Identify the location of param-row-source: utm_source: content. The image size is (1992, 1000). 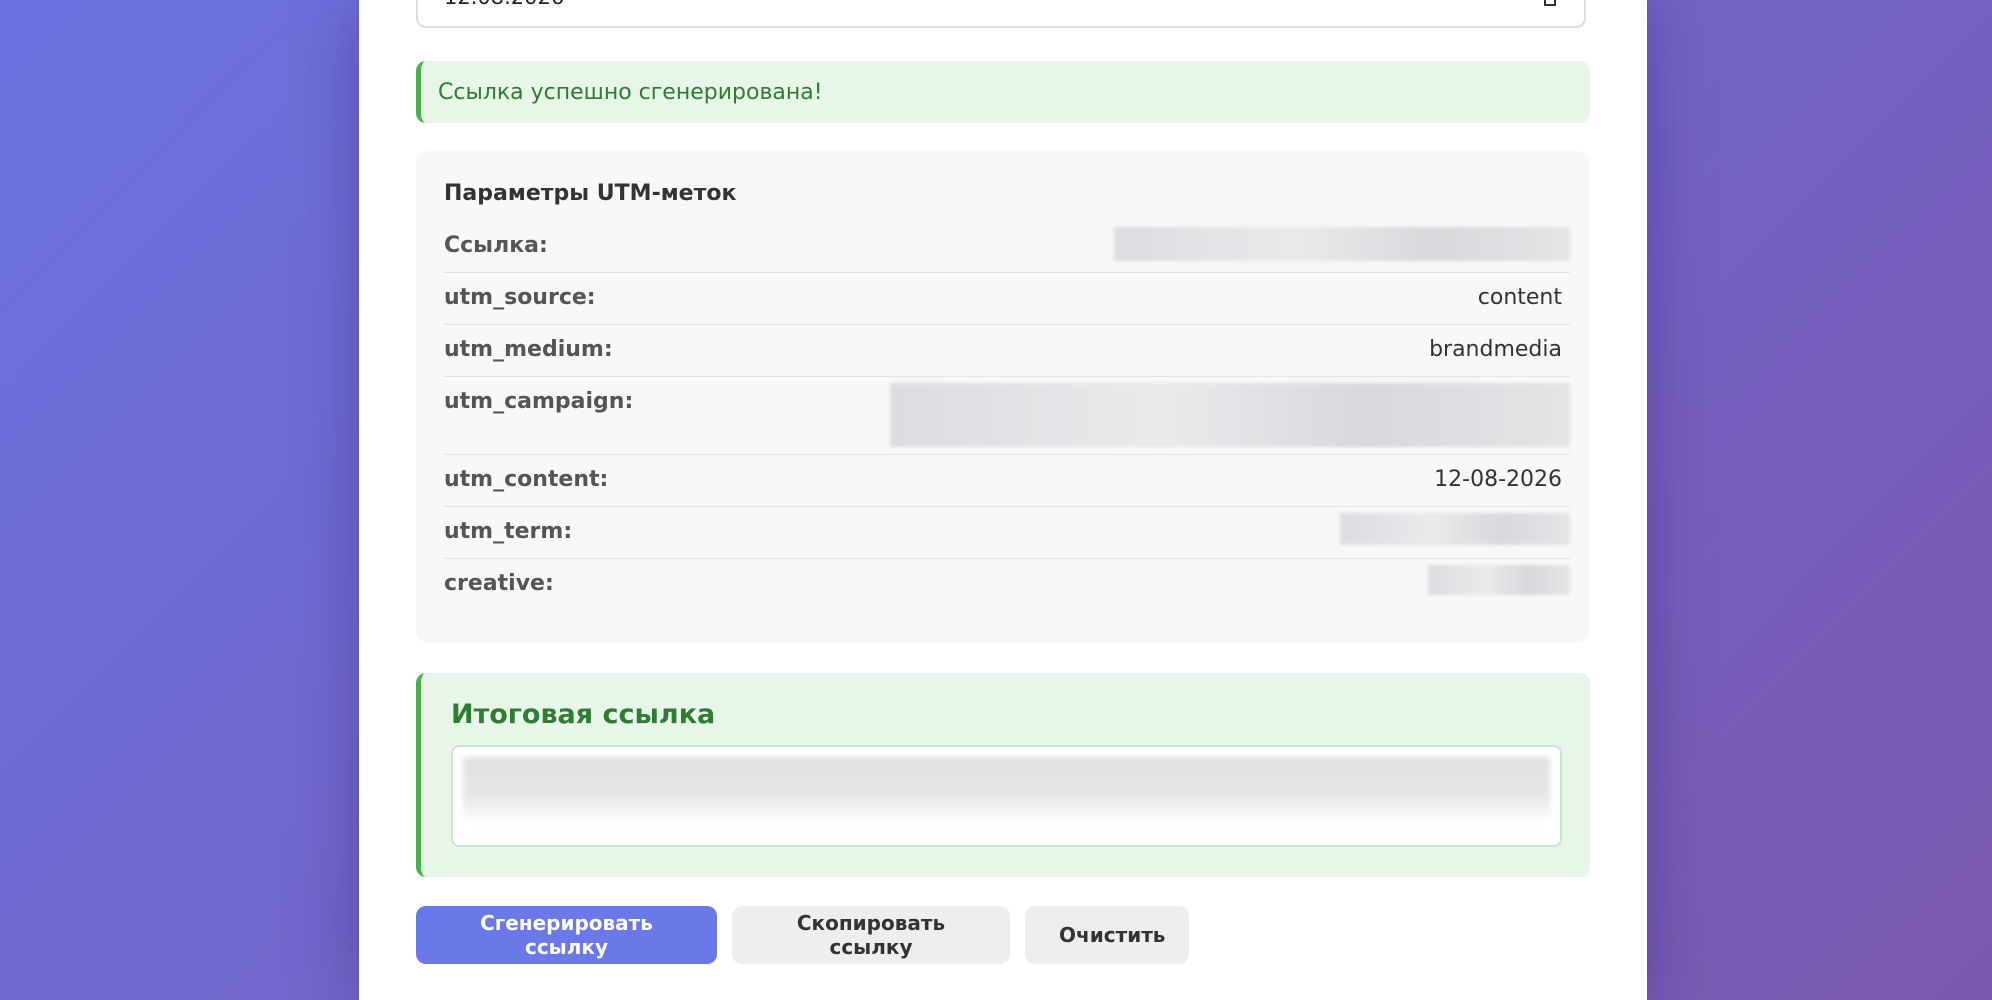
(1007, 299).